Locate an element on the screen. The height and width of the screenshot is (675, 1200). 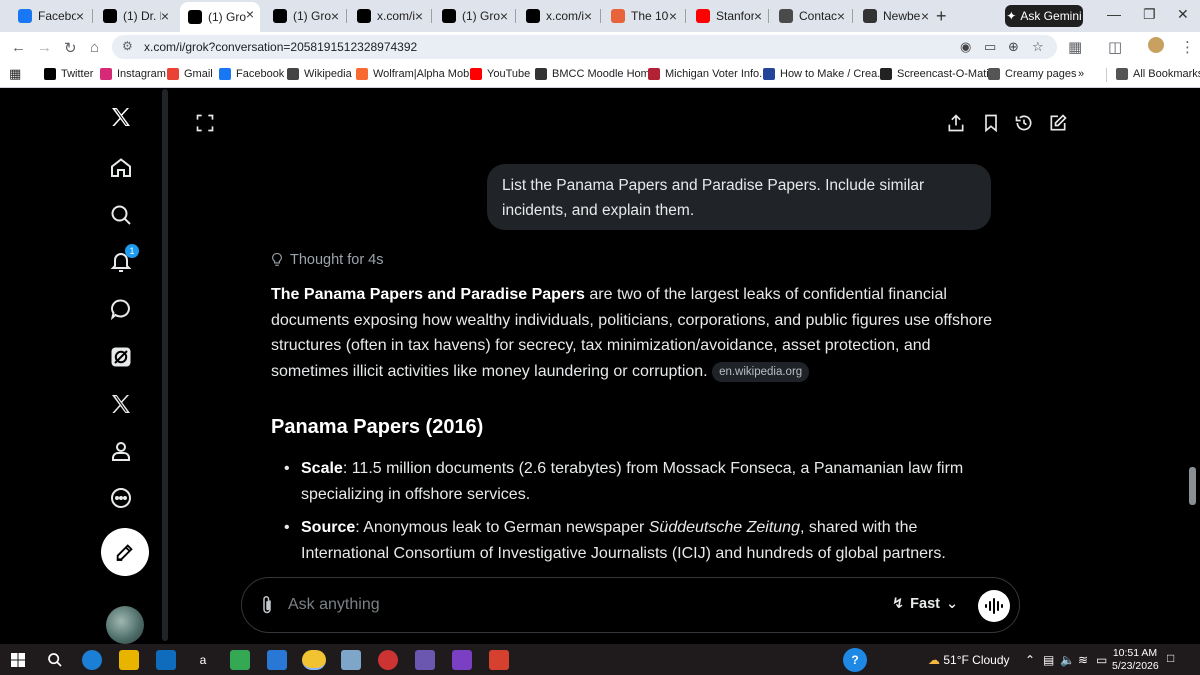
bookmark-item: Screencast-O-Matic is located at coordinates (937, 74).